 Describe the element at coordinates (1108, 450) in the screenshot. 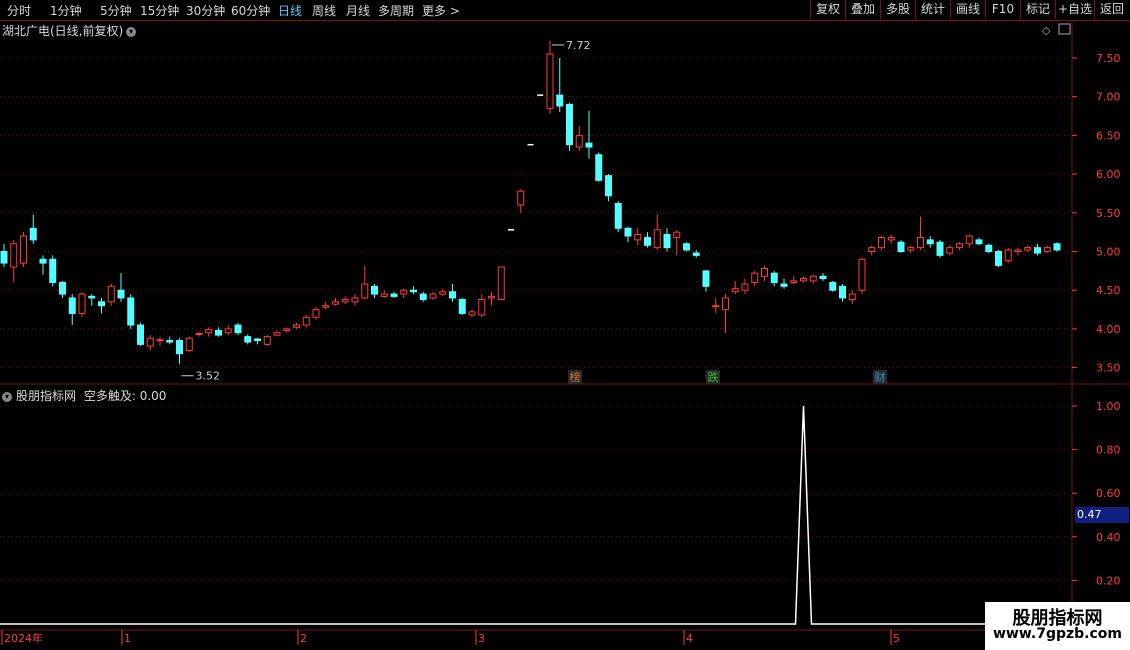

I see `y-tick-label: 0.80` at that location.